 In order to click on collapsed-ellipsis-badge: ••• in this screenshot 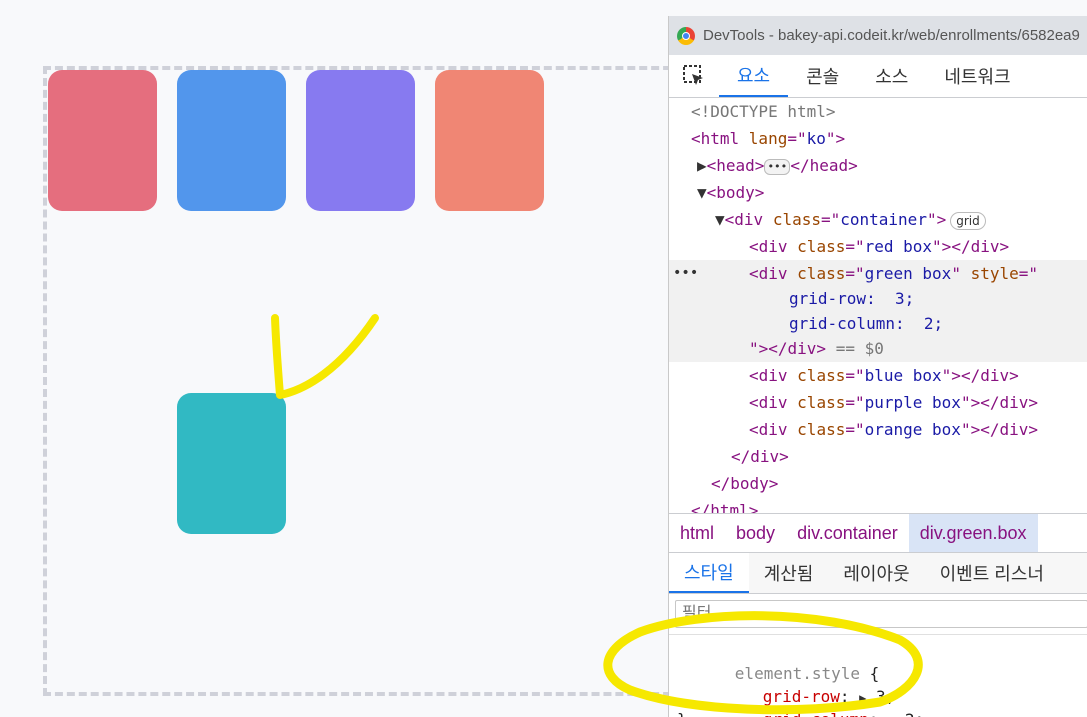, I will do `click(777, 166)`.